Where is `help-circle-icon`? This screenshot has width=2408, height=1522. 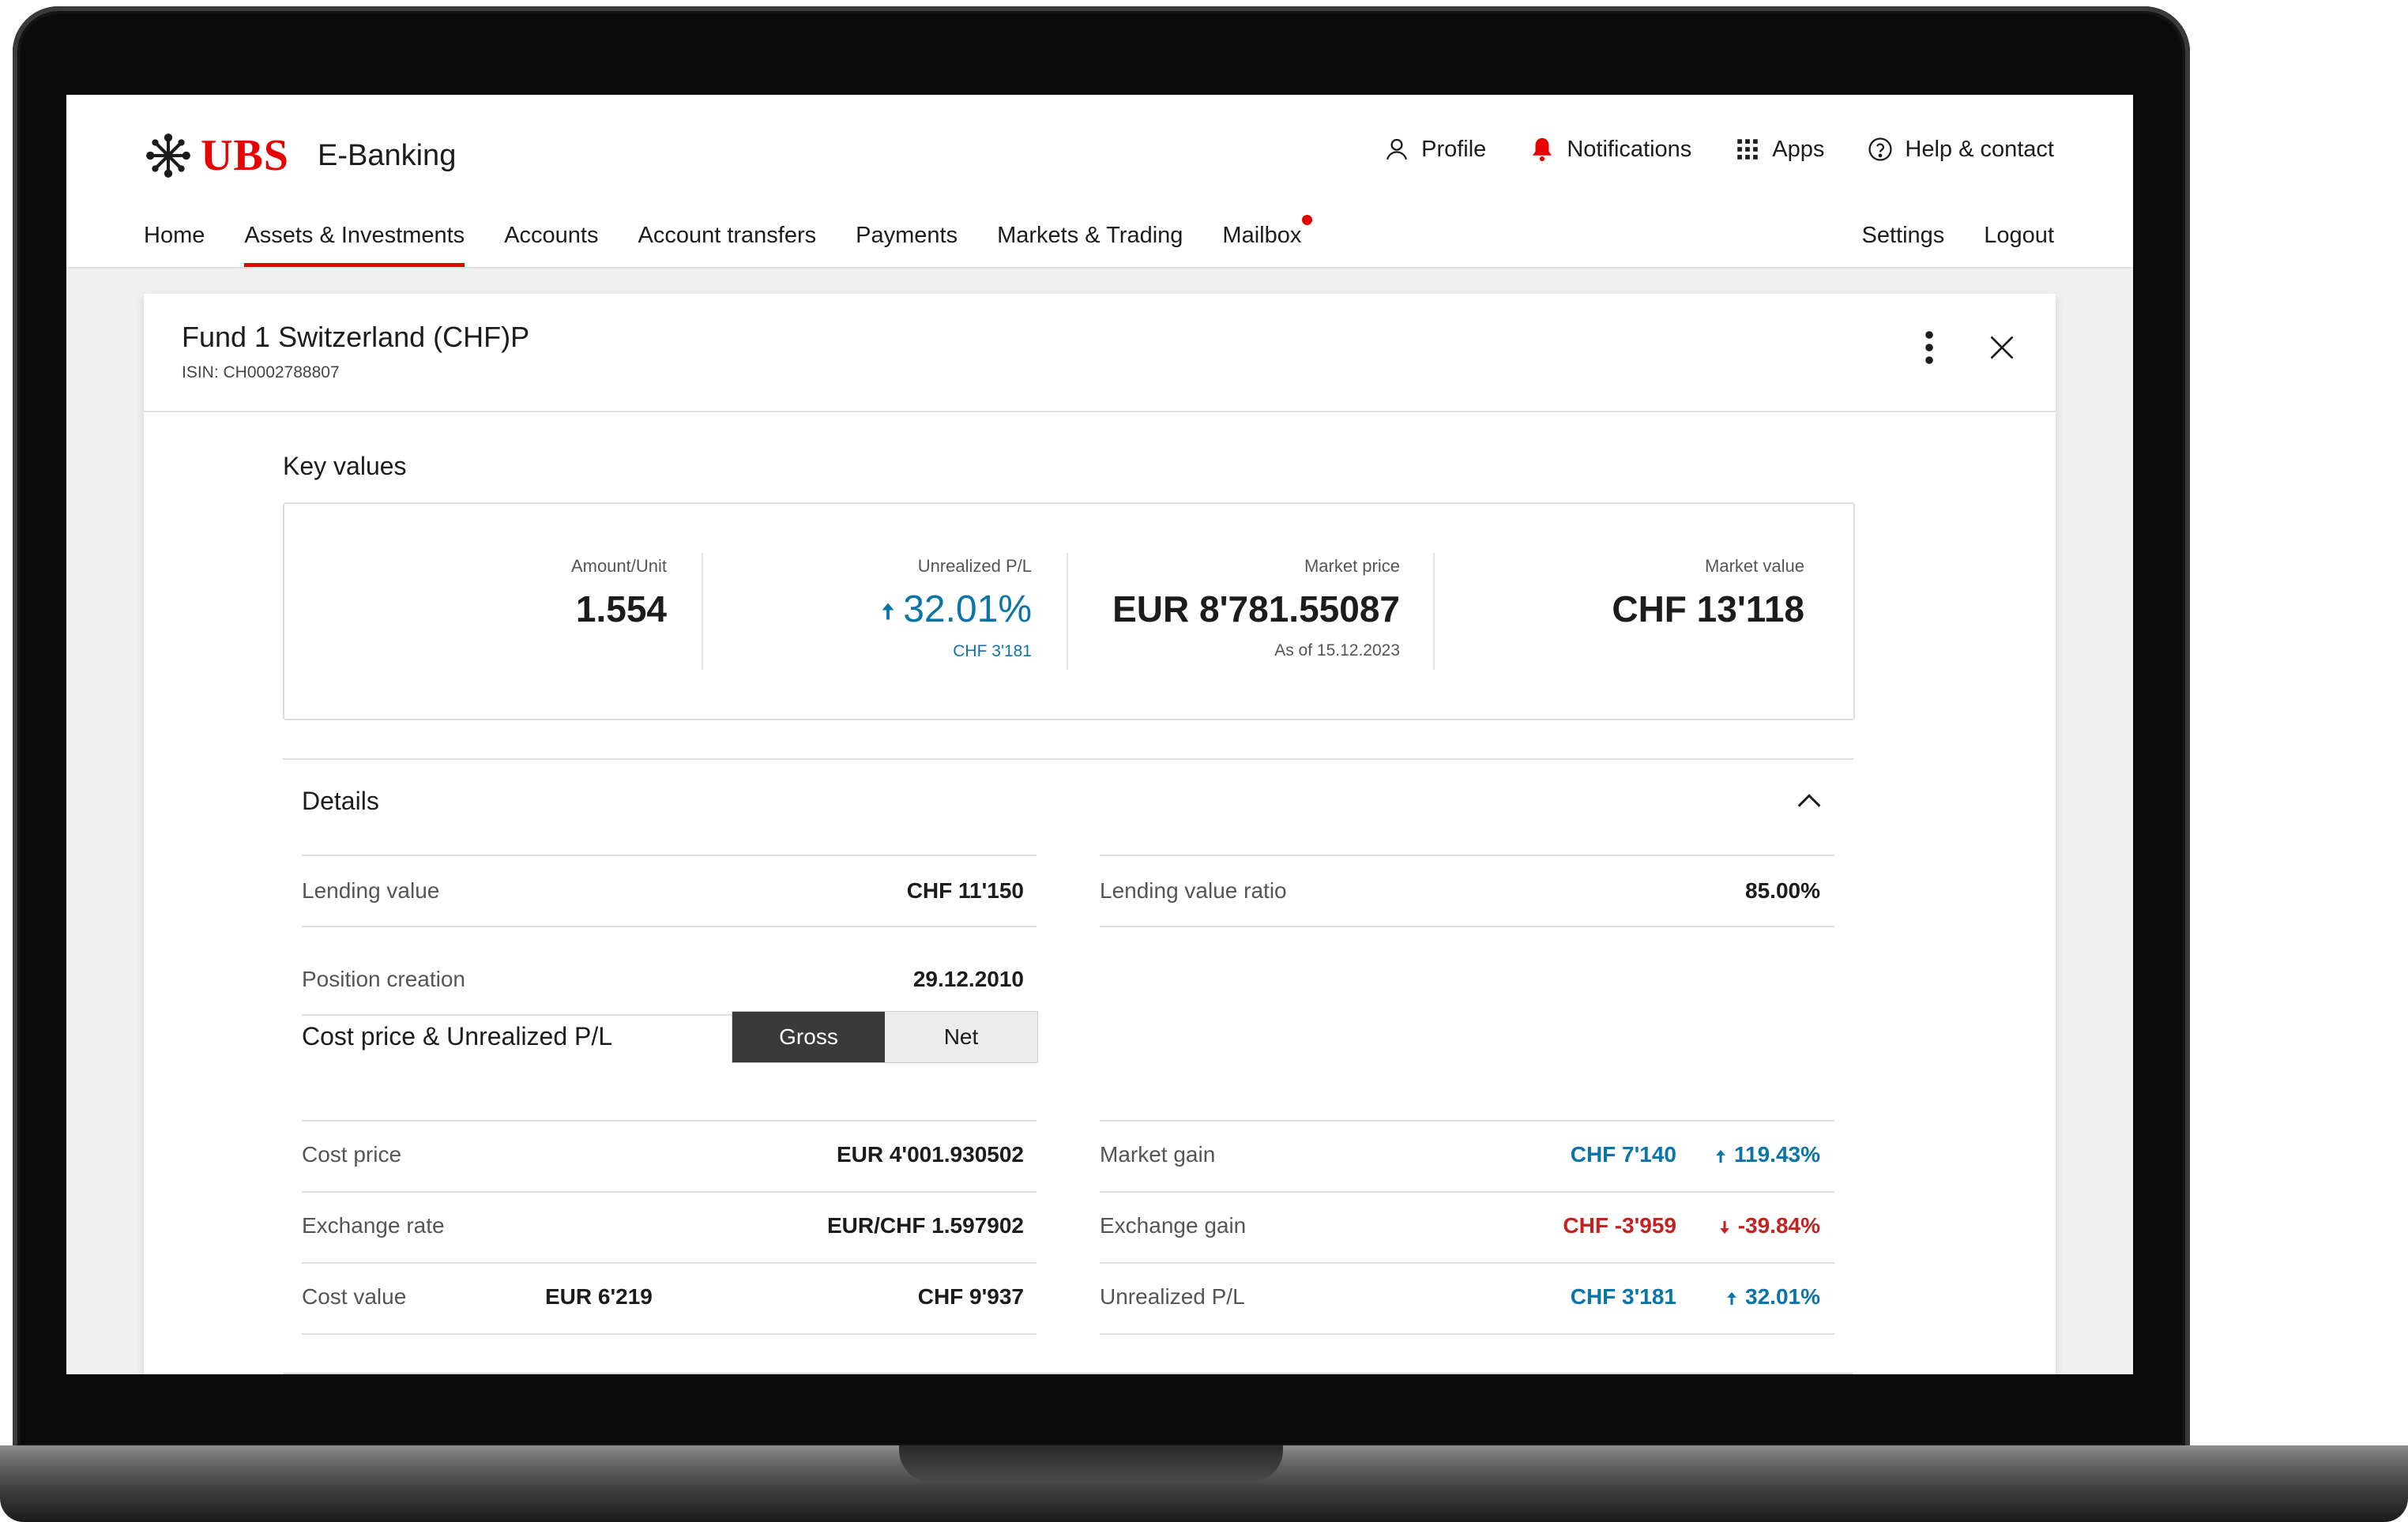 help-circle-icon is located at coordinates (1880, 149).